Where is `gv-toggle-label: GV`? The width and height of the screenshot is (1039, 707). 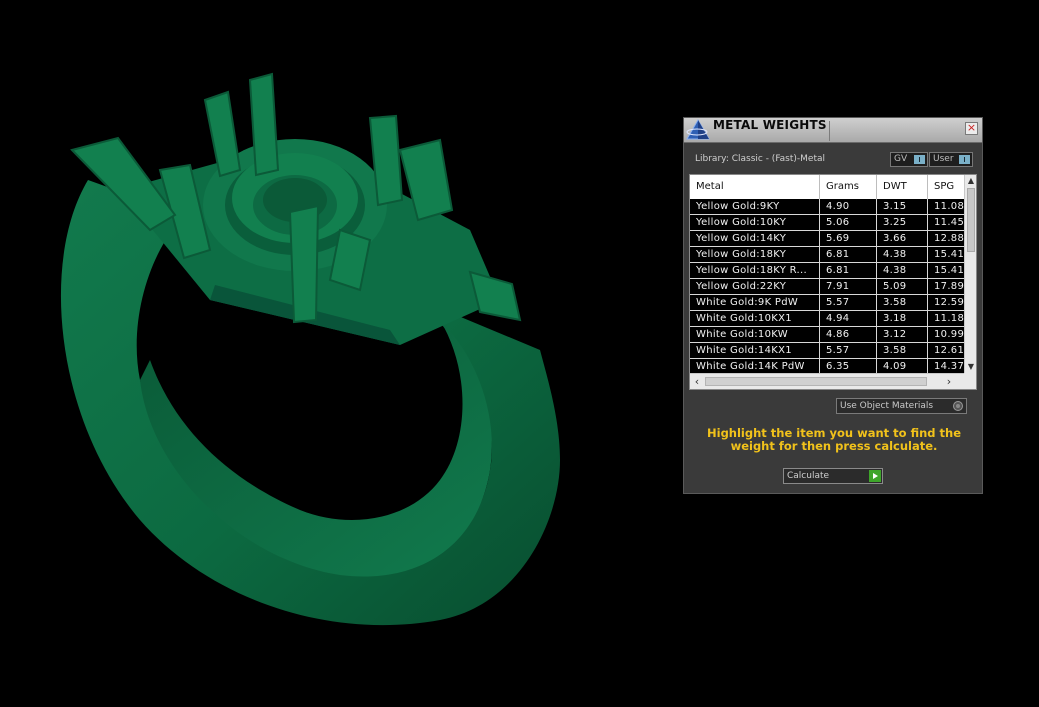 gv-toggle-label: GV is located at coordinates (901, 159).